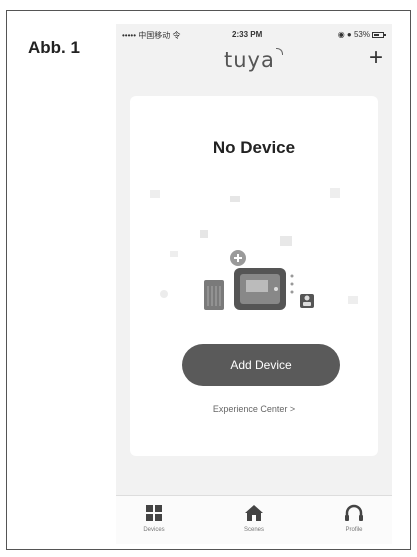 Image resolution: width=417 pixels, height=557 pixels. Describe the element at coordinates (261, 365) in the screenshot. I see `add-device-button: Add Device` at that location.